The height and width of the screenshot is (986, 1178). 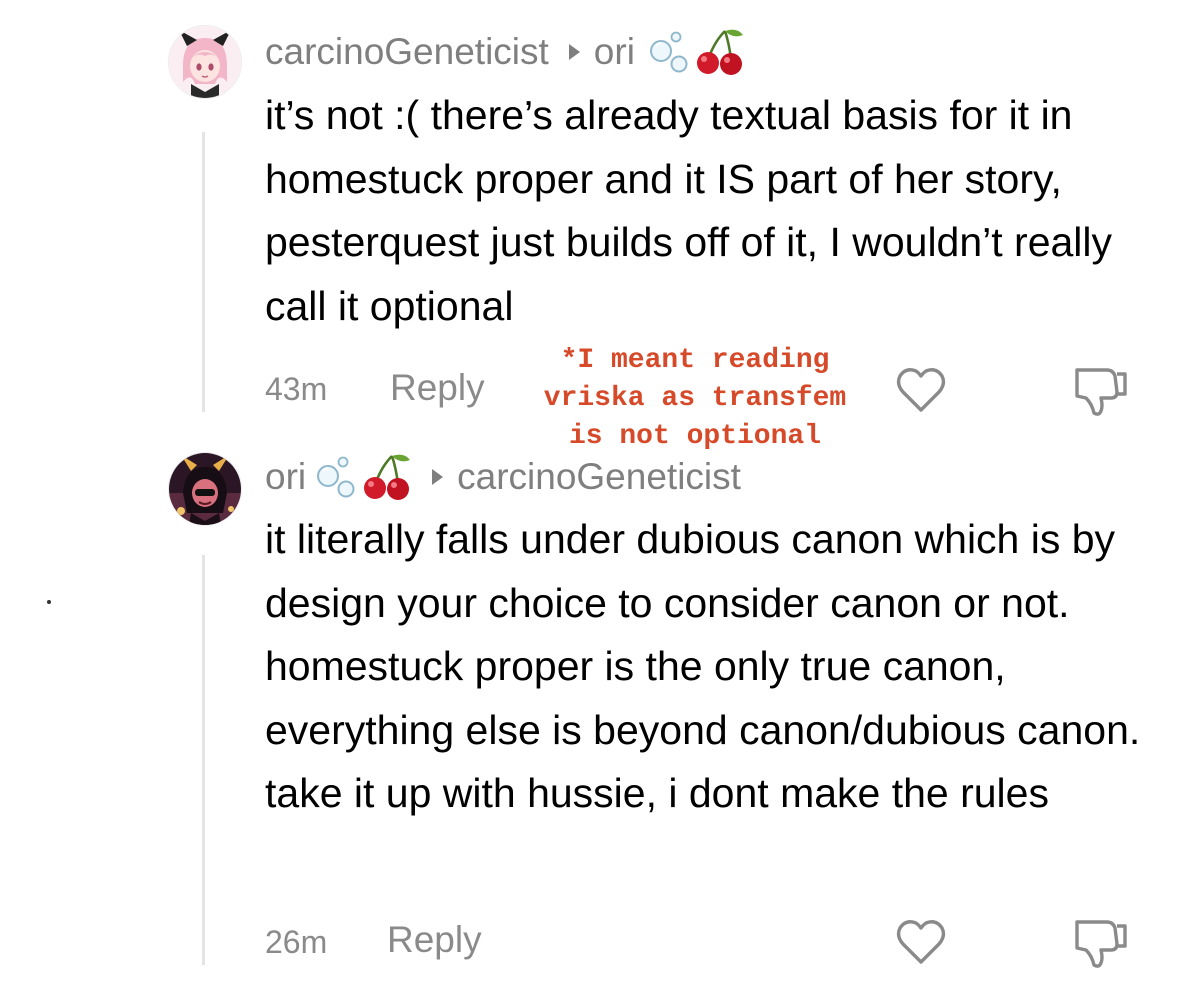 What do you see at coordinates (285, 477) in the screenshot?
I see `author-name: ori` at bounding box center [285, 477].